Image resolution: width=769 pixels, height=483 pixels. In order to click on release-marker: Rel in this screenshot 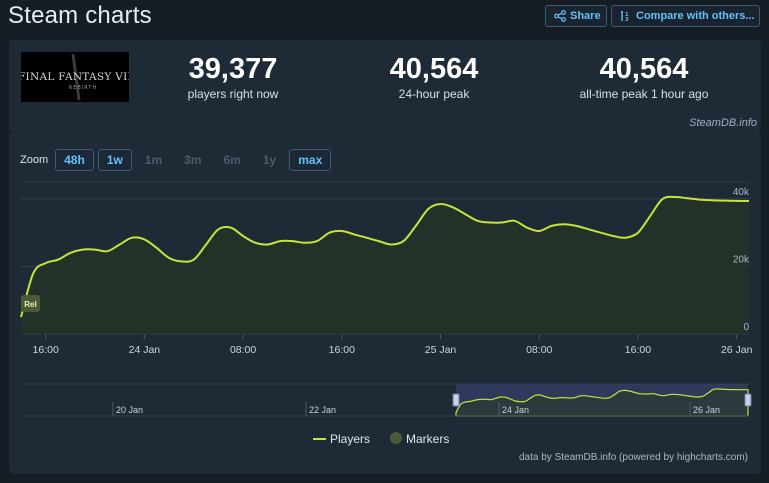, I will do `click(30, 303)`.